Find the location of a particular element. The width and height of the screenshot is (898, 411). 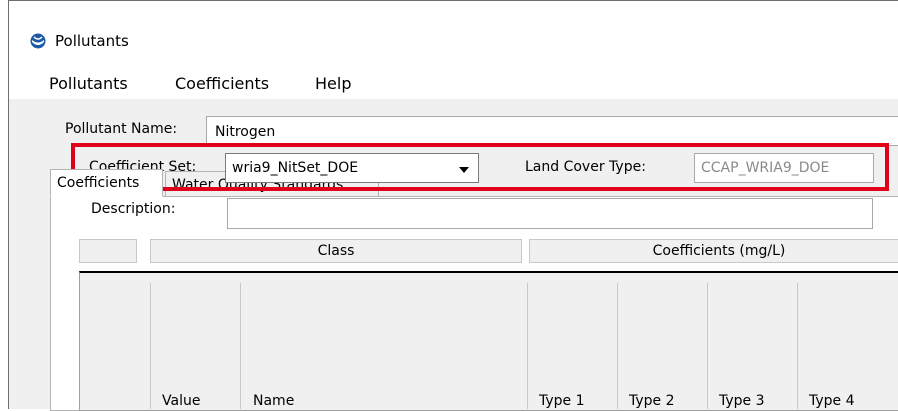

menu-bar: Pollutants Coefficients Help is located at coordinates (453, 78).